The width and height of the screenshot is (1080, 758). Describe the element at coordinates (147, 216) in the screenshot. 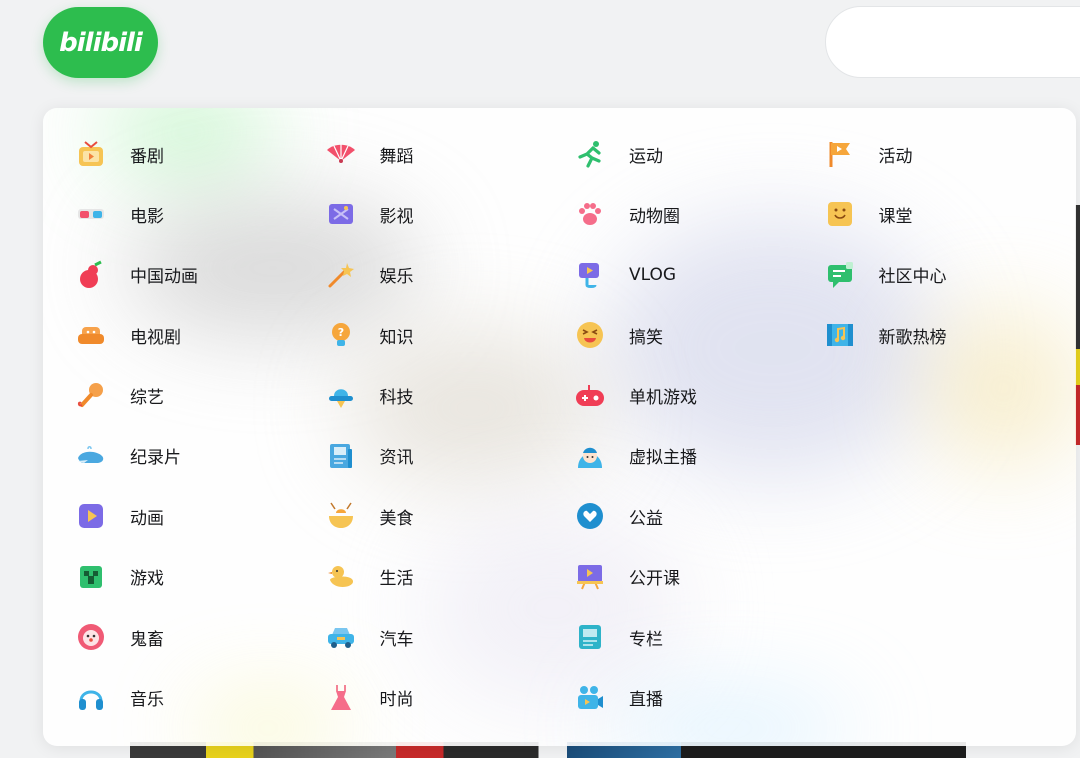

I see `category-label: 电影` at that location.